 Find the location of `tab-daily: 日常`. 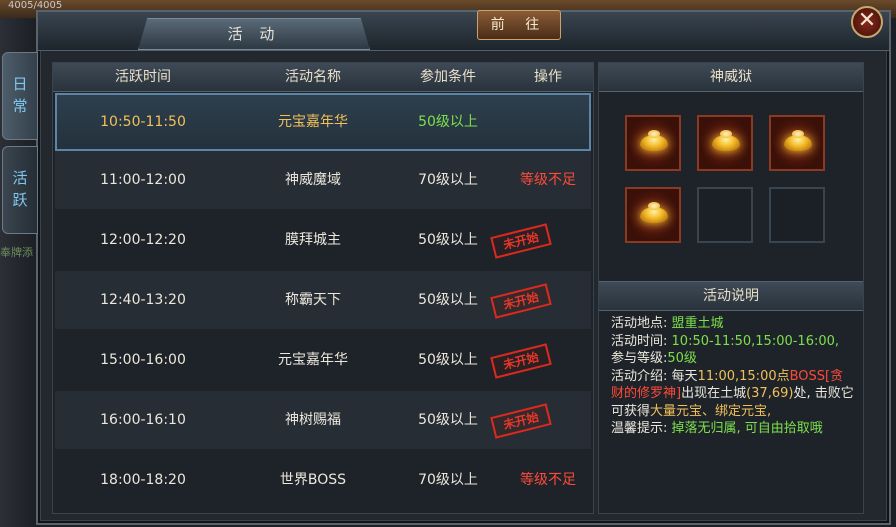

tab-daily: 日常 is located at coordinates (20, 96).